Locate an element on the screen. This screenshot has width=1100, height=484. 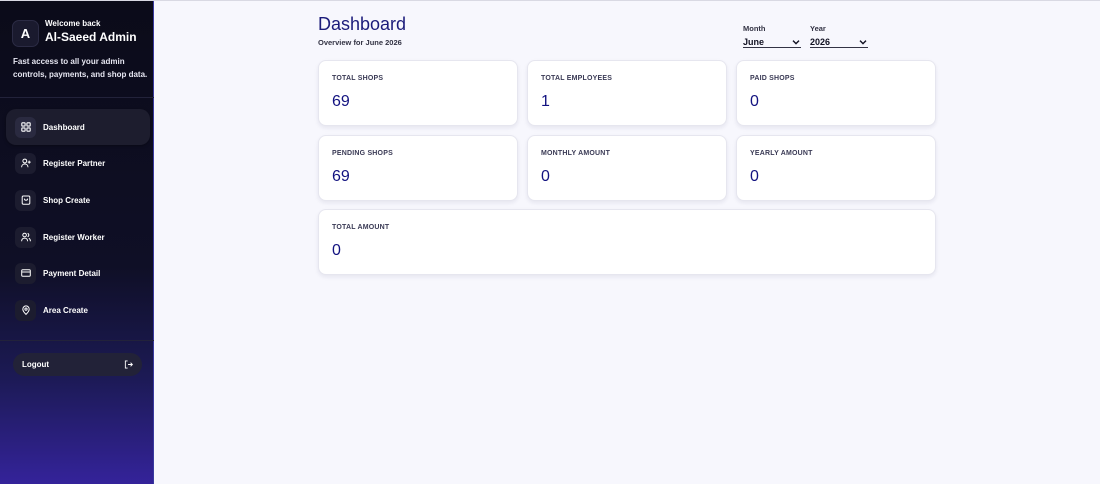
sidebar-item-dashboard: Dashboard is located at coordinates (78, 127).